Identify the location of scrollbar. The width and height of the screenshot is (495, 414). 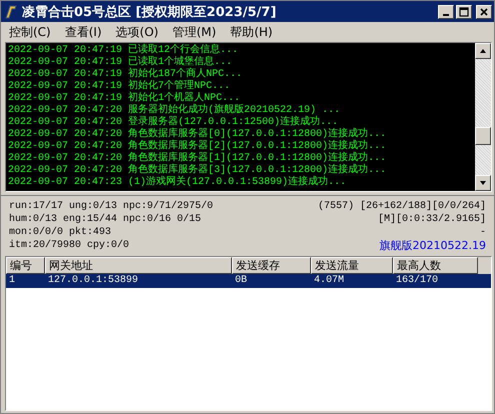
(483, 117).